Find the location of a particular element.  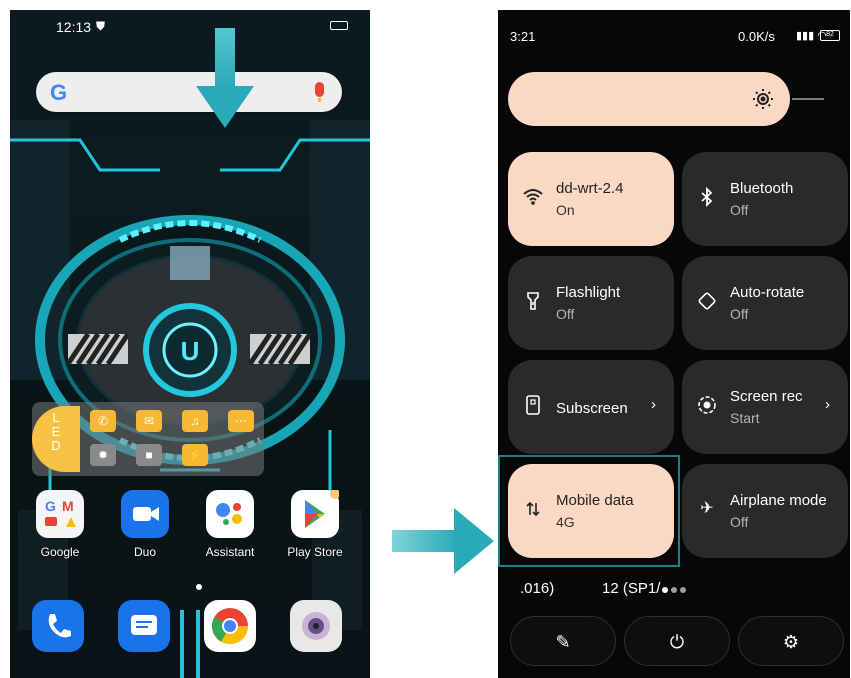

tile-auto-rotate: Auto-rotate Off is located at coordinates (765, 303).